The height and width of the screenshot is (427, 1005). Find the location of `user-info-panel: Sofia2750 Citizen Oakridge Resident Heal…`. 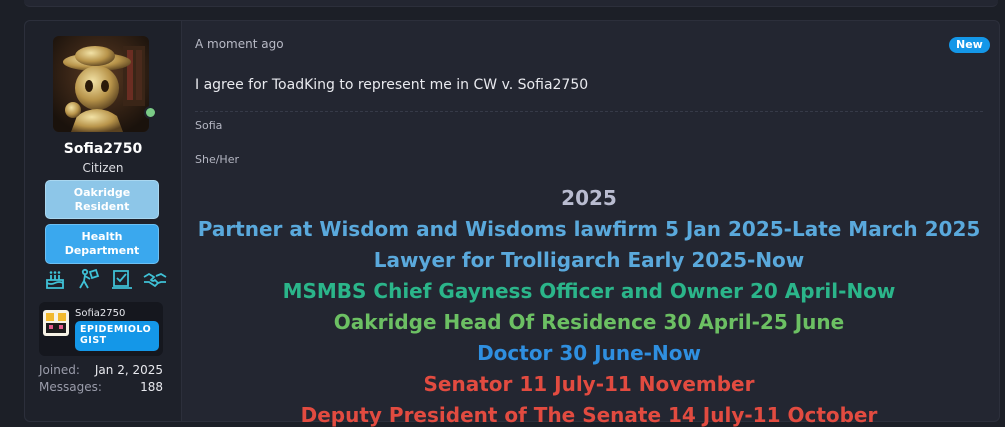

user-info-panel: Sofia2750 Citizen Oakridge Resident Heal… is located at coordinates (103, 221).